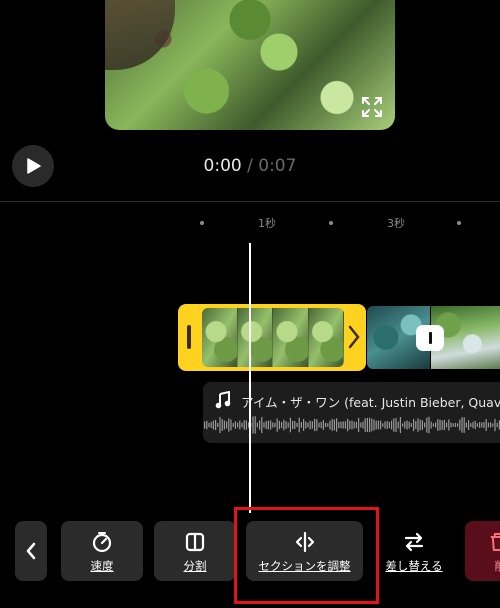 The width and height of the screenshot is (500, 608). I want to click on audio-waveform, so click(352, 425).